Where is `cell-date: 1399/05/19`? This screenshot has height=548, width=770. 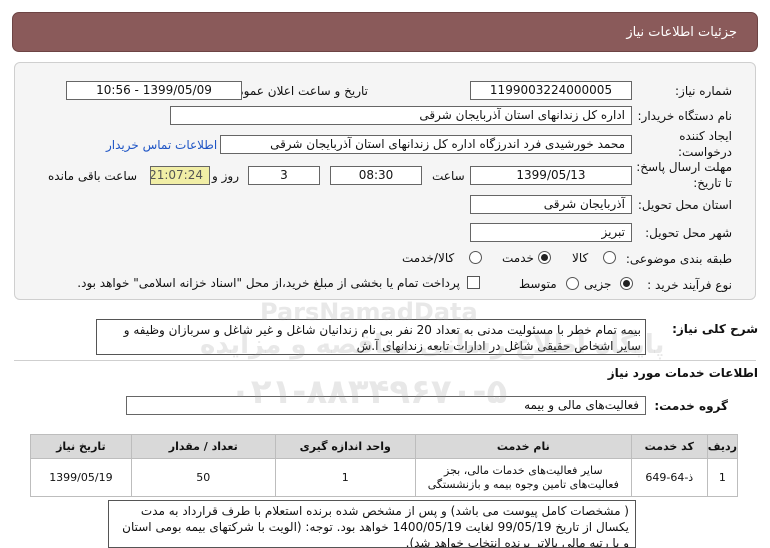
cell-date: 1399/05/19 is located at coordinates (81, 477).